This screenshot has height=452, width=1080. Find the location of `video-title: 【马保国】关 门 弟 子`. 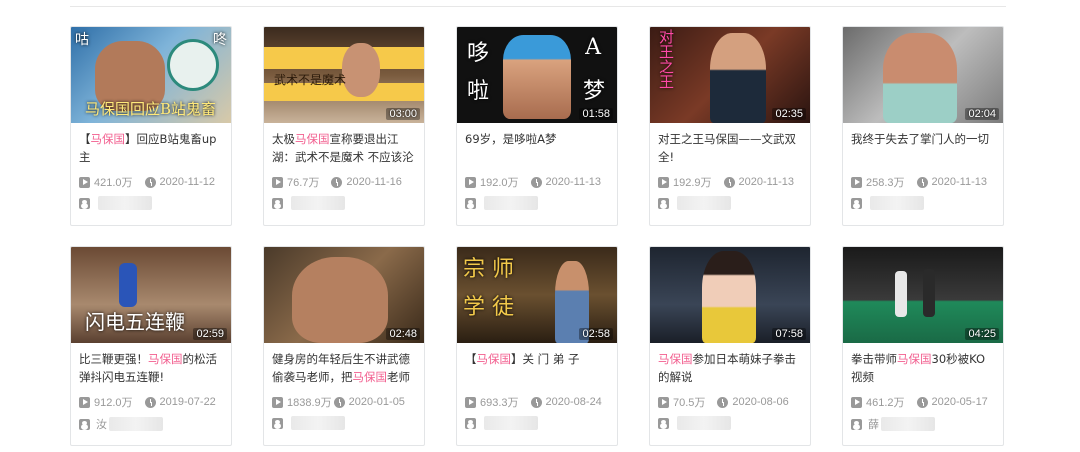

video-title: 【马保国】关 门 弟 子 is located at coordinates (537, 368).